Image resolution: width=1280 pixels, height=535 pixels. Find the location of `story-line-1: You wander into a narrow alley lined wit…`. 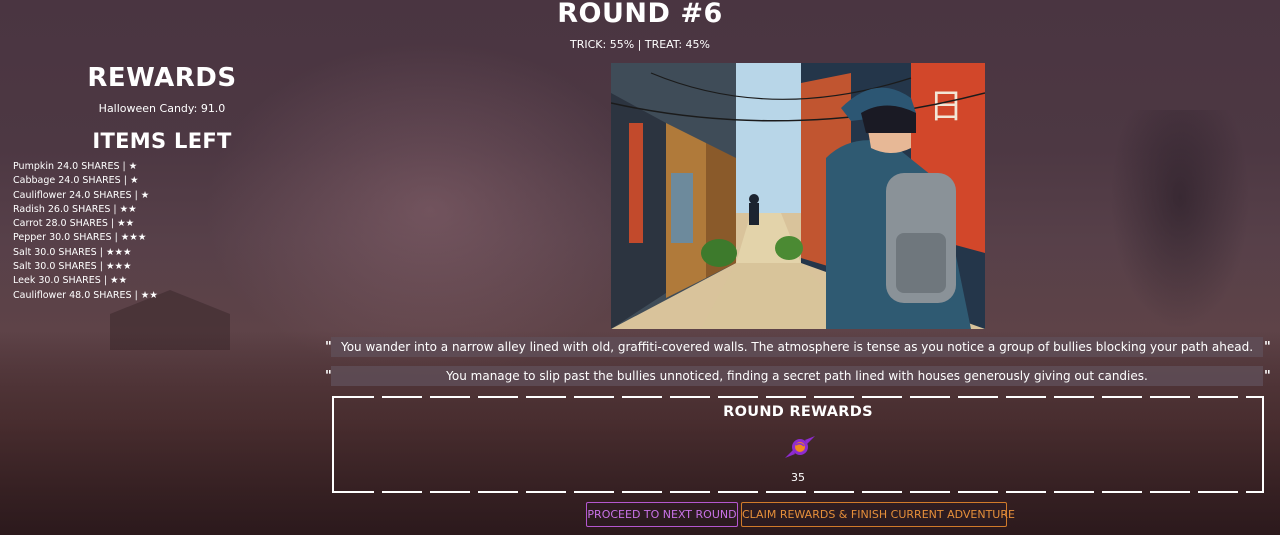

story-line-1: You wander into a narrow alley lined wit… is located at coordinates (797, 347).